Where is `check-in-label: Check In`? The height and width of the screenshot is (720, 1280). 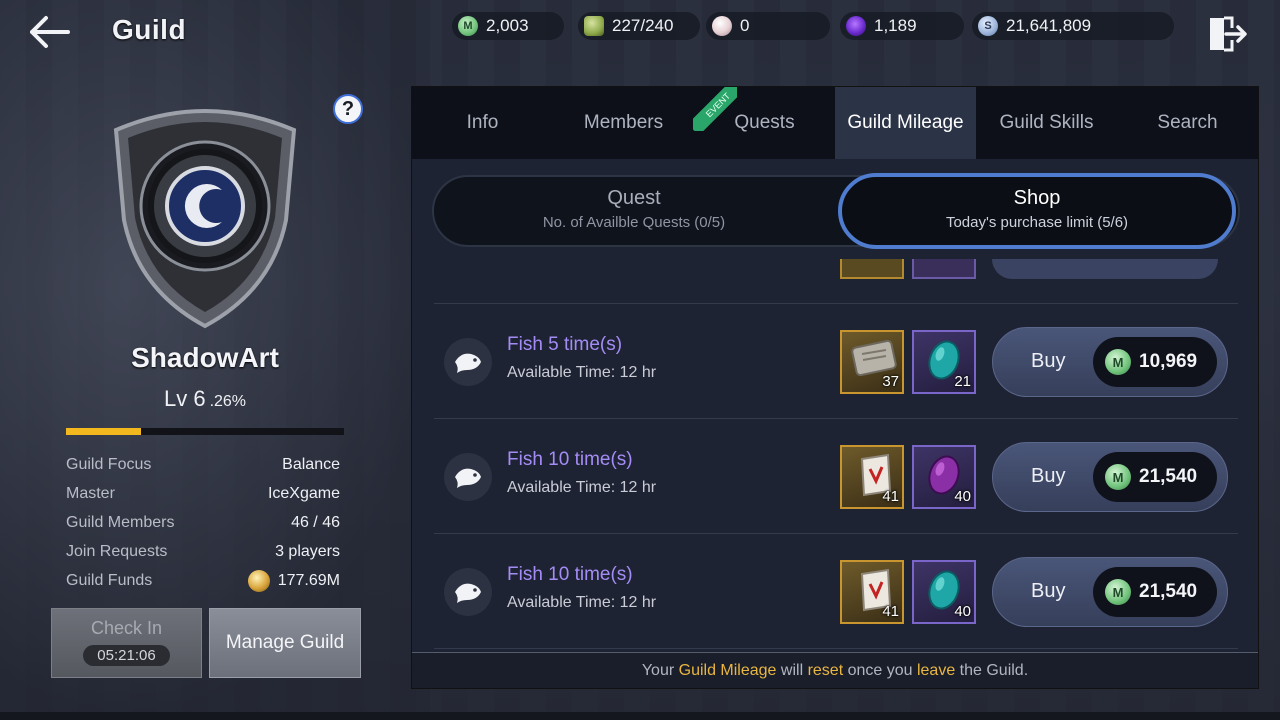
check-in-label: Check In is located at coordinates (126, 628).